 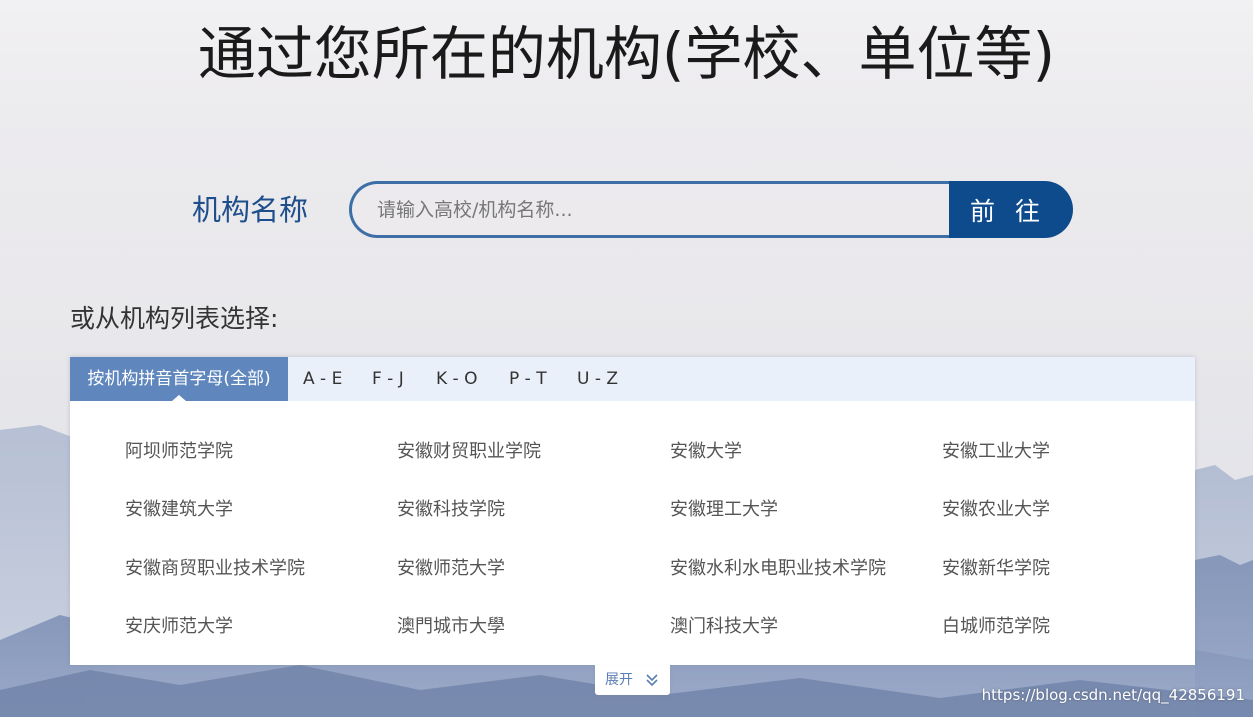 What do you see at coordinates (724, 510) in the screenshot?
I see `institution-link: 安徽理工大学` at bounding box center [724, 510].